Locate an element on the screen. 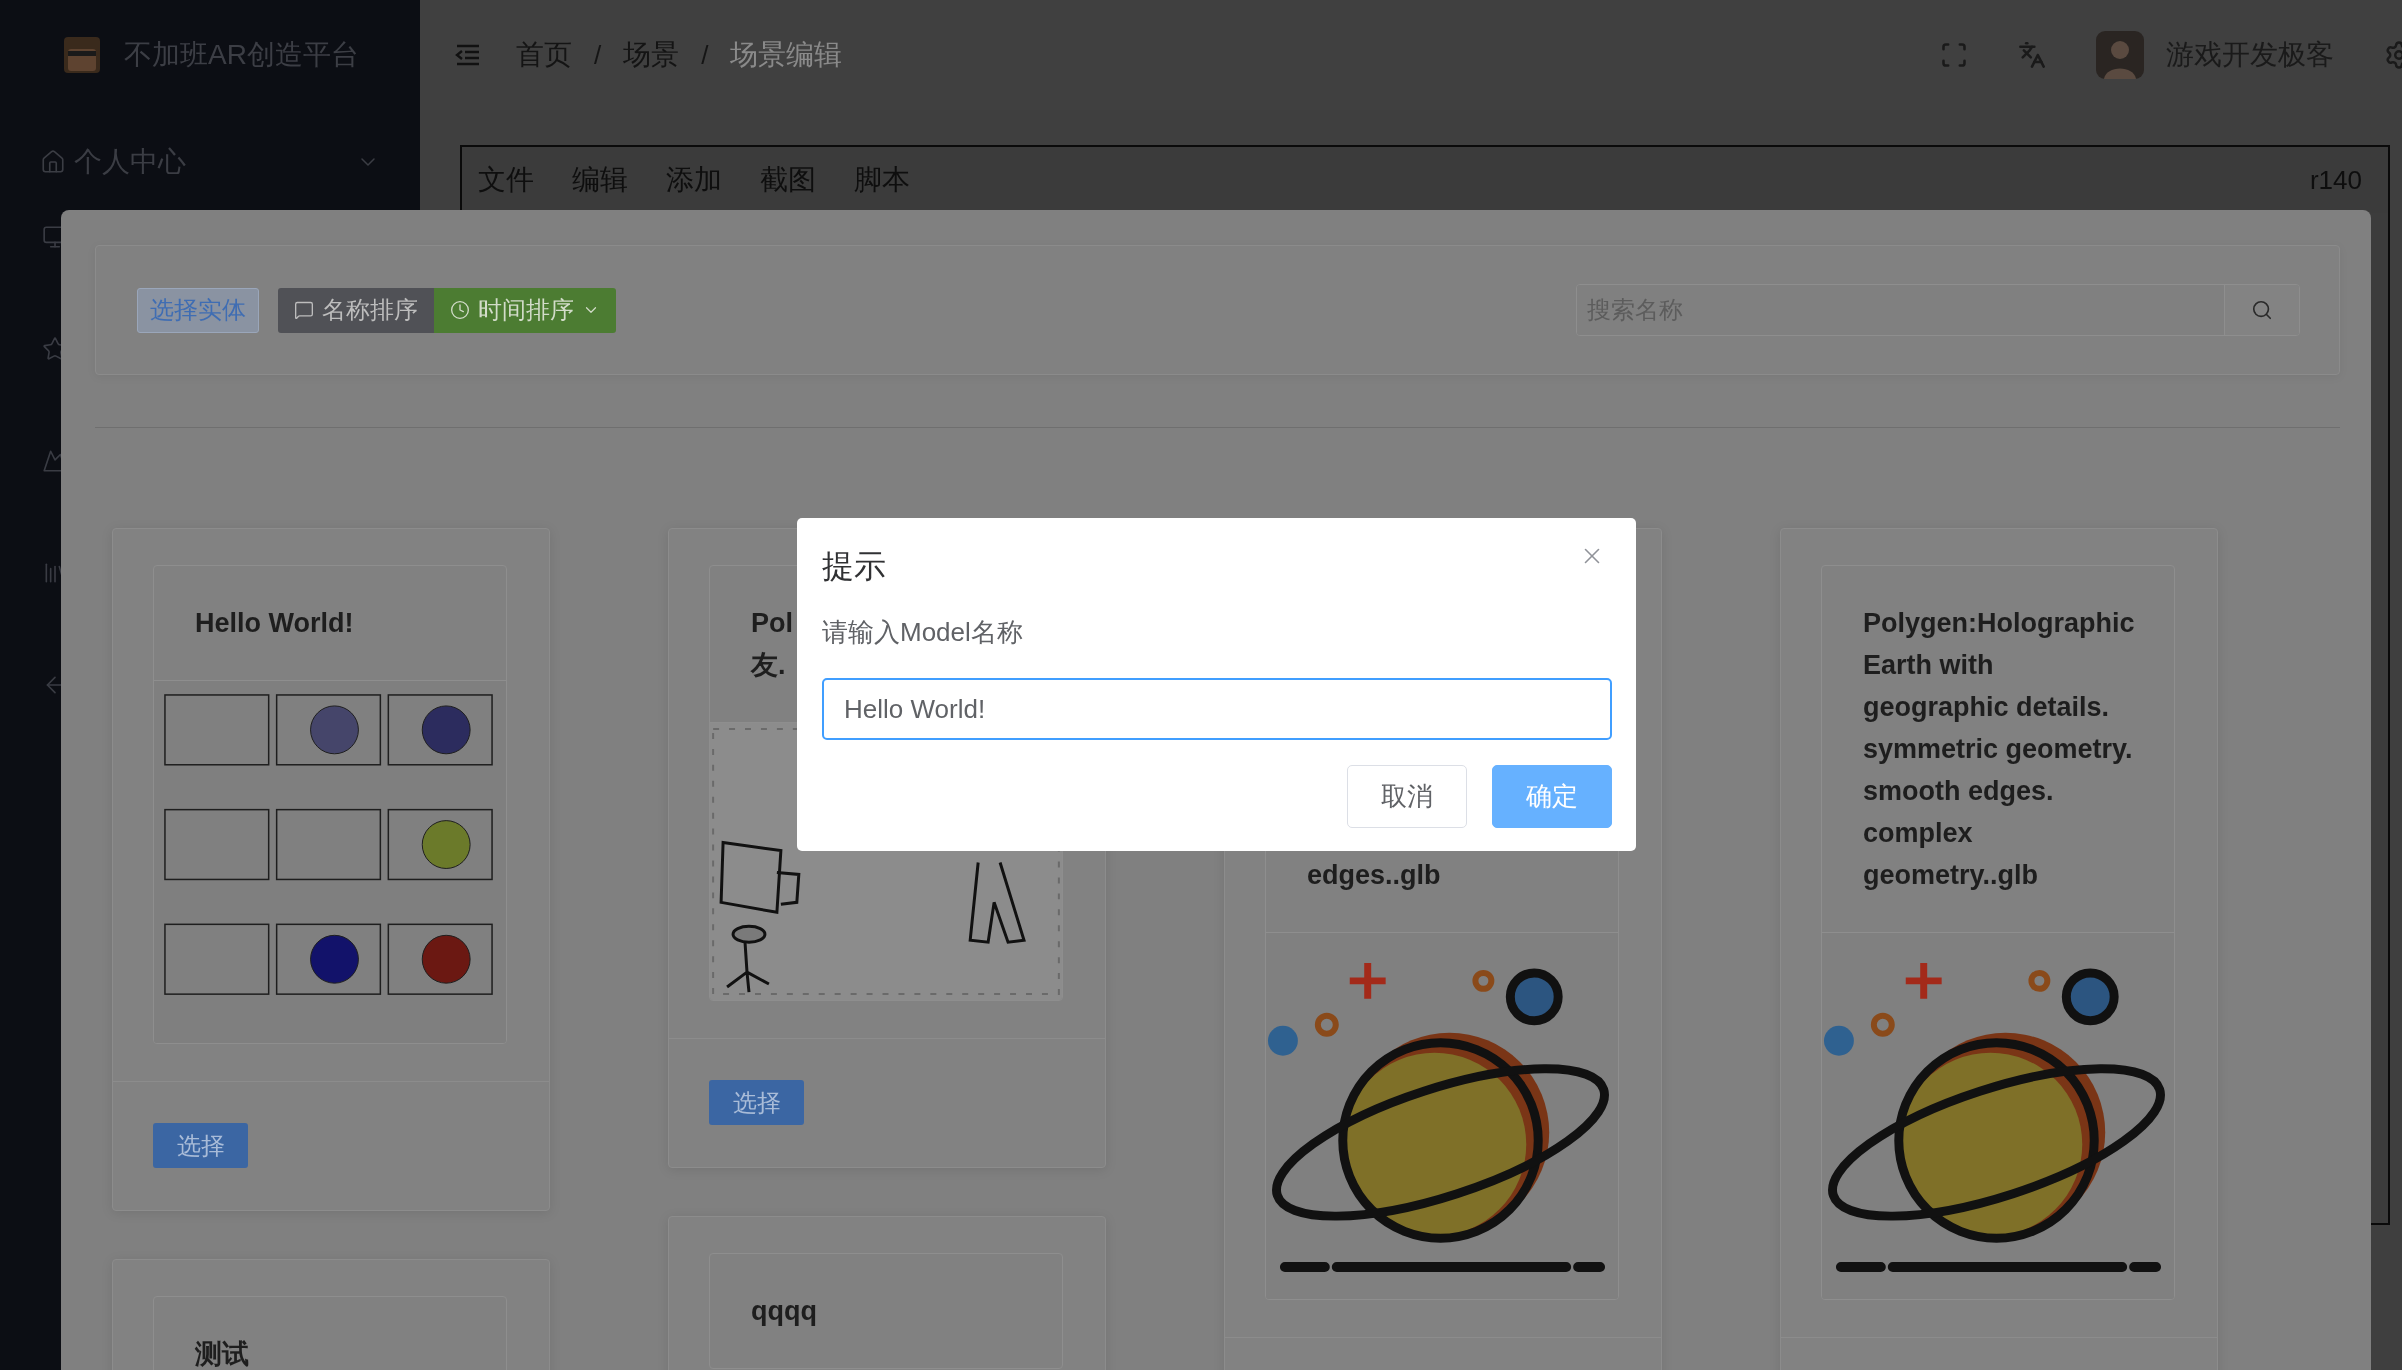 This screenshot has height=1370, width=2402. fullscreen-icon is located at coordinates (1954, 55).